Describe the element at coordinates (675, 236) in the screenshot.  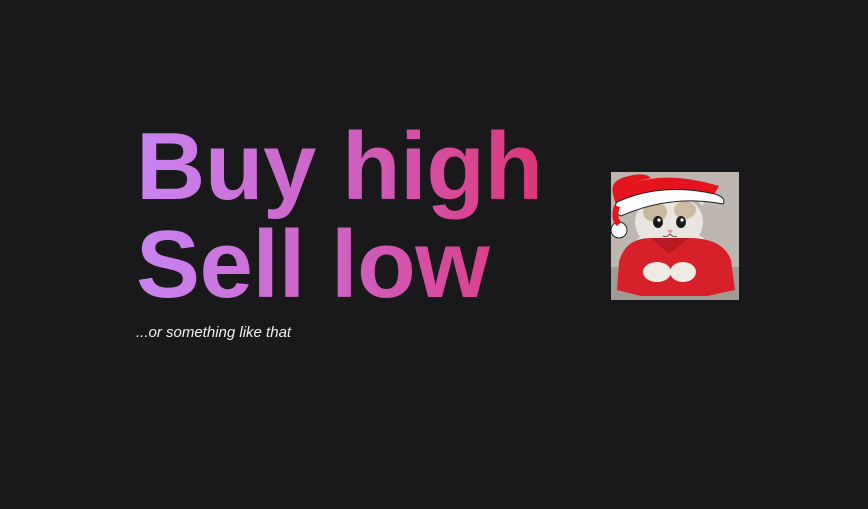
I see `cat-in-santa-hat-icon` at that location.